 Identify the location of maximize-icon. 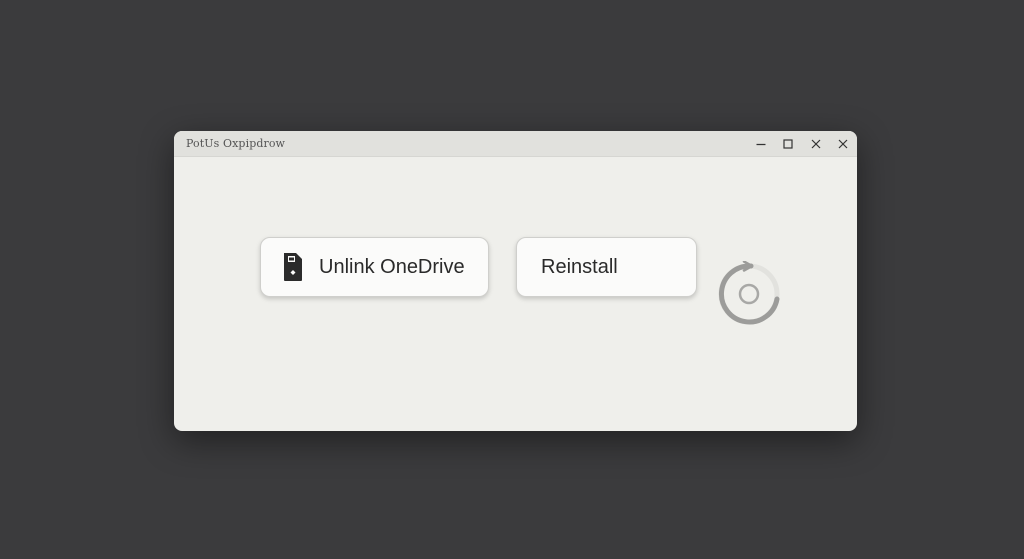
(788, 144).